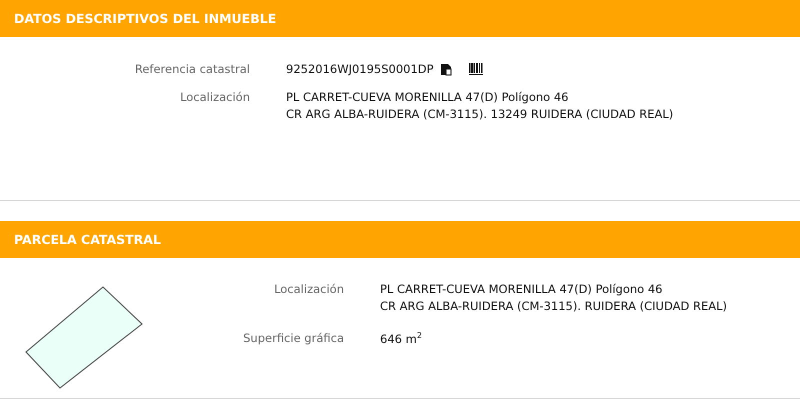 This screenshot has width=800, height=403. I want to click on field-value: 646 m$^{2}$, so click(401, 338).